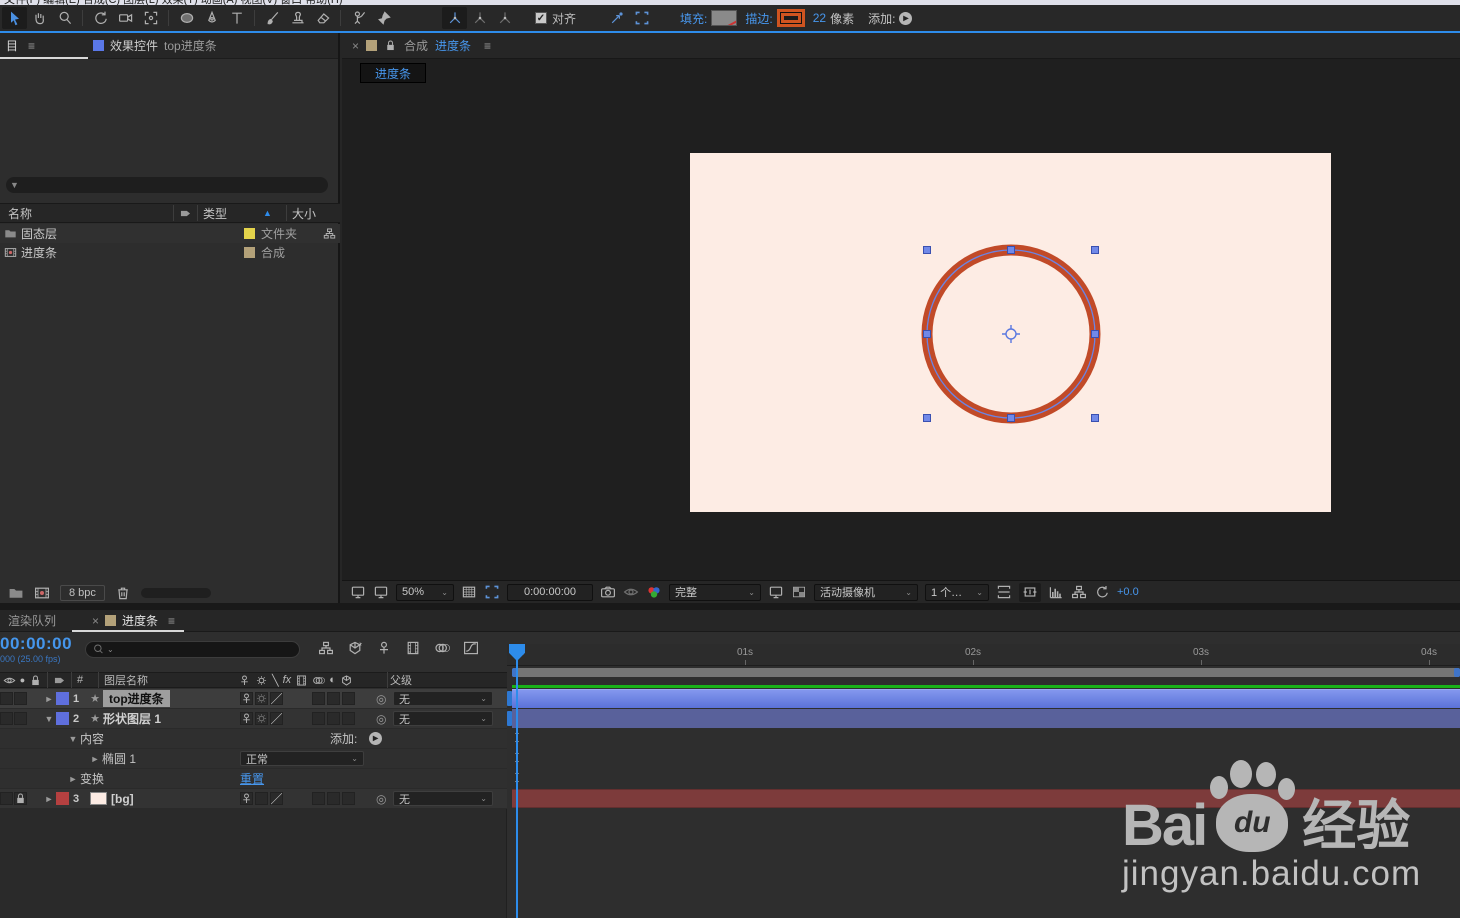 The width and height of the screenshot is (1460, 918). I want to click on clone-stamp-tool-button, so click(297, 18).